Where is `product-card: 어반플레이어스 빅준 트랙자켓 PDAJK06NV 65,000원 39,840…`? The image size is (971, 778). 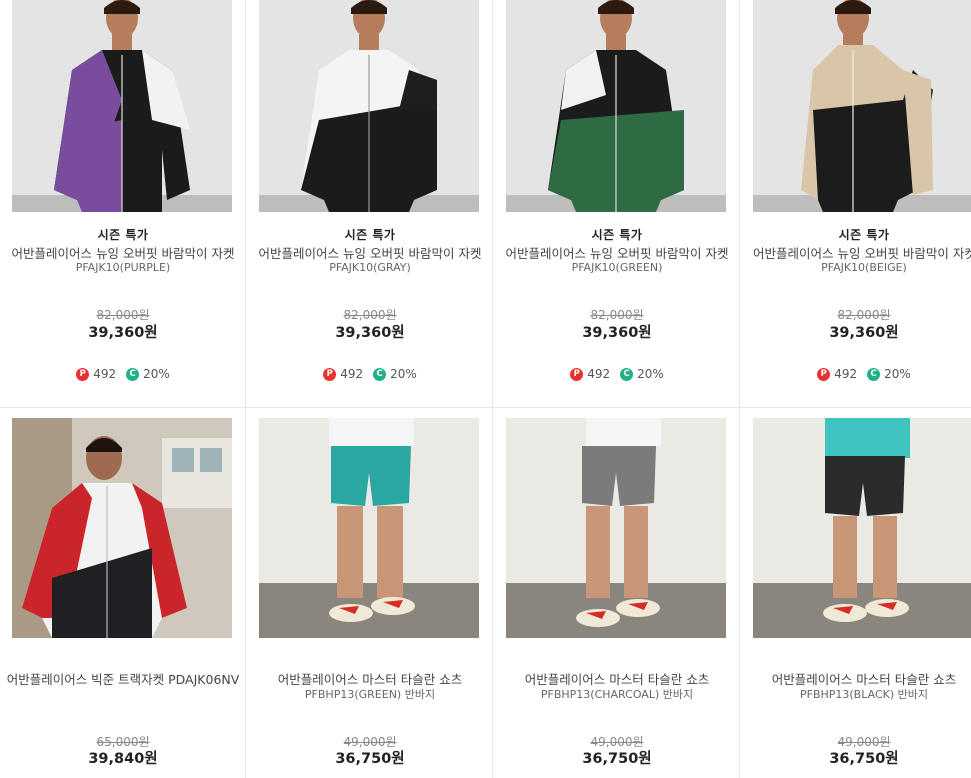 product-card: 어반플레이어스 빅준 트랙자켓 PDAJK06NV 65,000원 39,840… is located at coordinates (123, 593).